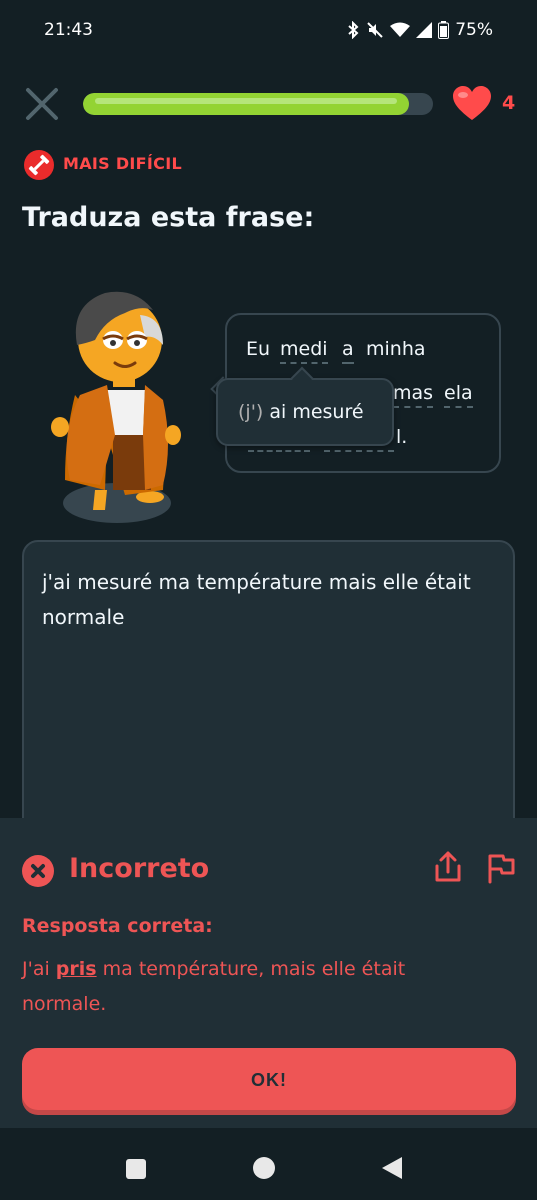 The width and height of the screenshot is (537, 1200). What do you see at coordinates (375, 30) in the screenshot?
I see `silent-icon` at bounding box center [375, 30].